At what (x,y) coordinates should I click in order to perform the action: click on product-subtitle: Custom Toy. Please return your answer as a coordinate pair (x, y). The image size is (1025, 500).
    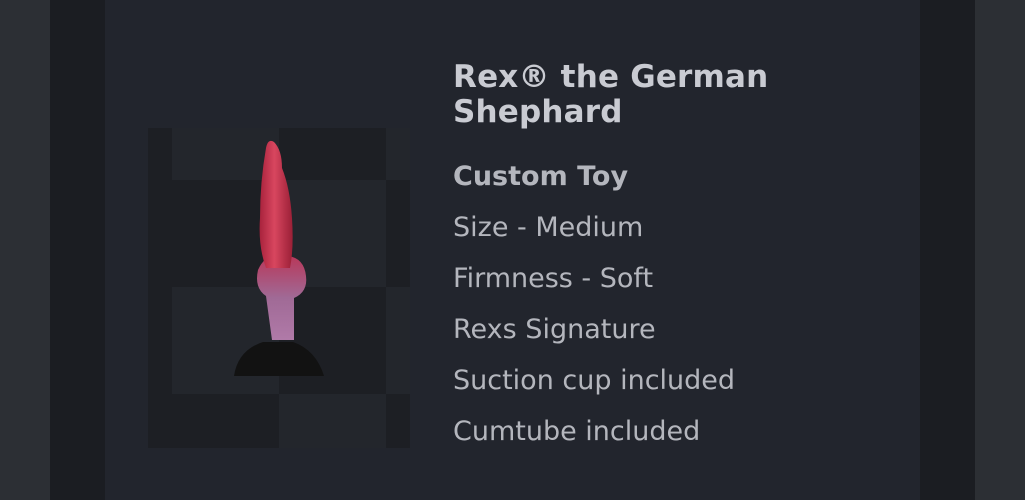
    Looking at the image, I should click on (541, 176).